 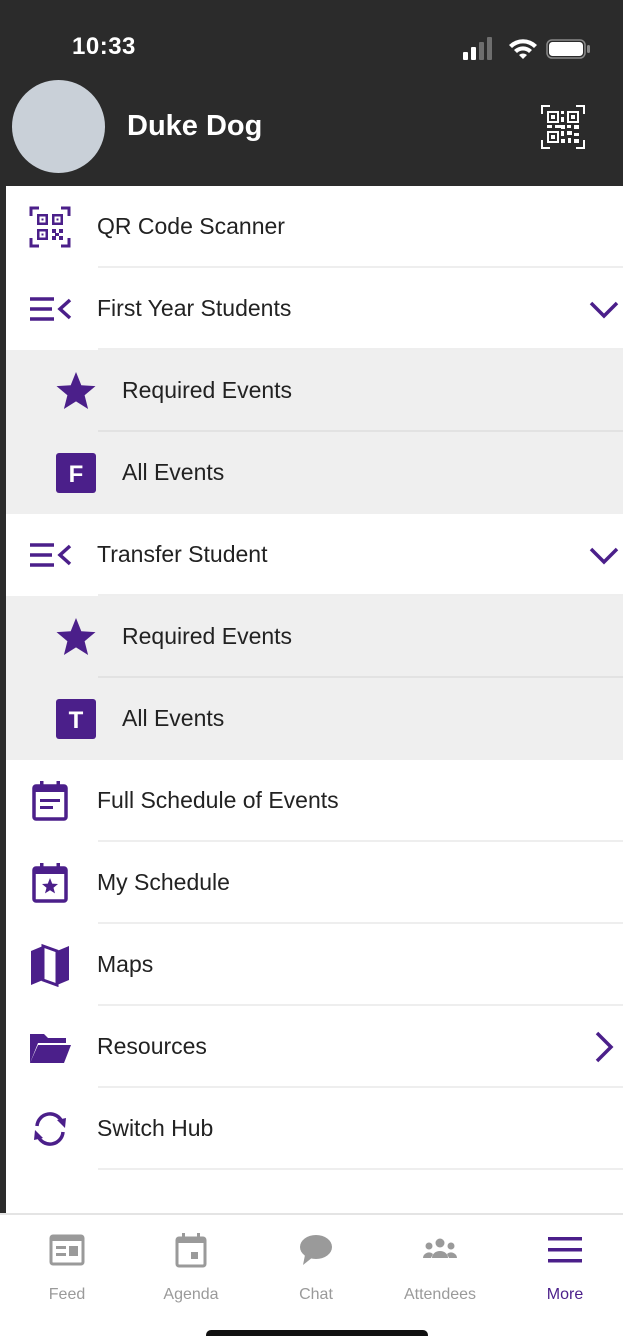 What do you see at coordinates (191, 1250) in the screenshot?
I see `calendar-icon` at bounding box center [191, 1250].